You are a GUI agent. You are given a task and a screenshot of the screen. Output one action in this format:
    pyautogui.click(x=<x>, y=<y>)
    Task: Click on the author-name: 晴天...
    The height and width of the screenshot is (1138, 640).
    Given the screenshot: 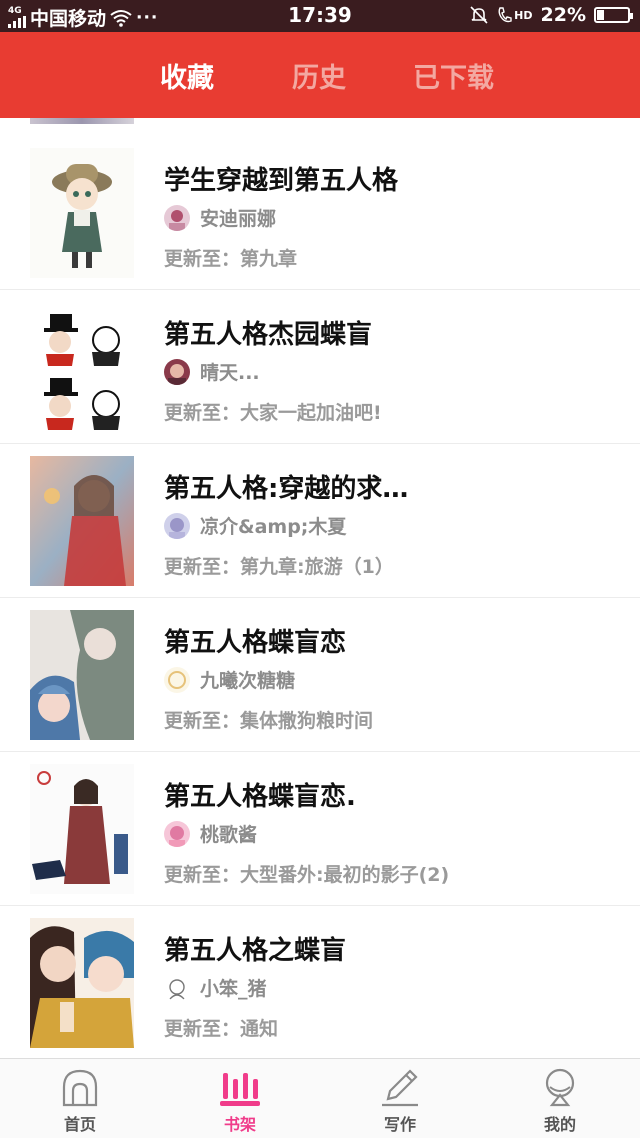 What is the action you would take?
    pyautogui.click(x=230, y=373)
    